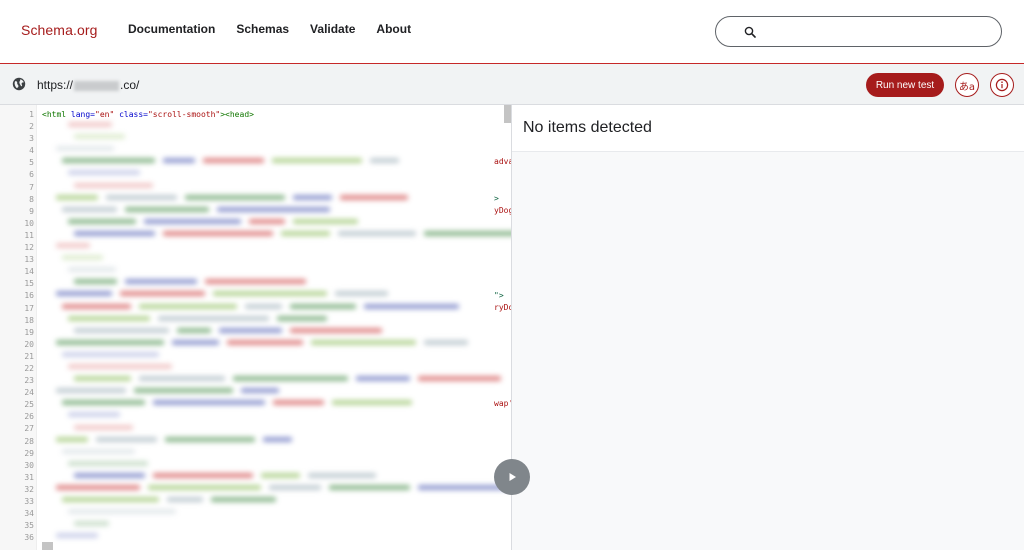  Describe the element at coordinates (171, 29) in the screenshot. I see `nav-documentation: Documentation` at that location.